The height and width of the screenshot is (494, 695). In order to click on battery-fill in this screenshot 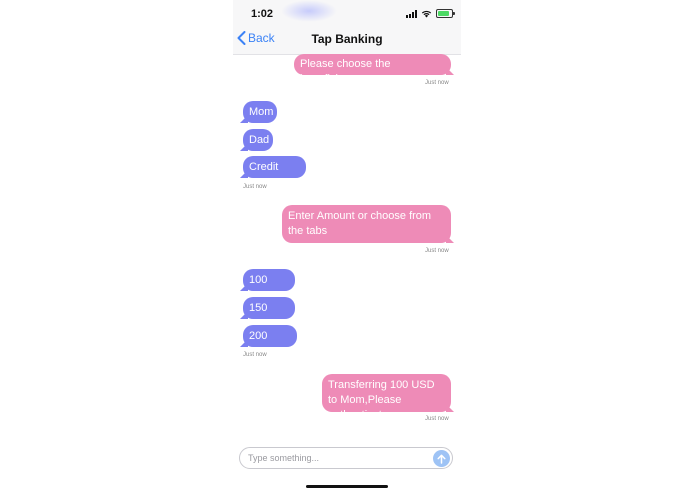, I will do `click(443, 13)`.